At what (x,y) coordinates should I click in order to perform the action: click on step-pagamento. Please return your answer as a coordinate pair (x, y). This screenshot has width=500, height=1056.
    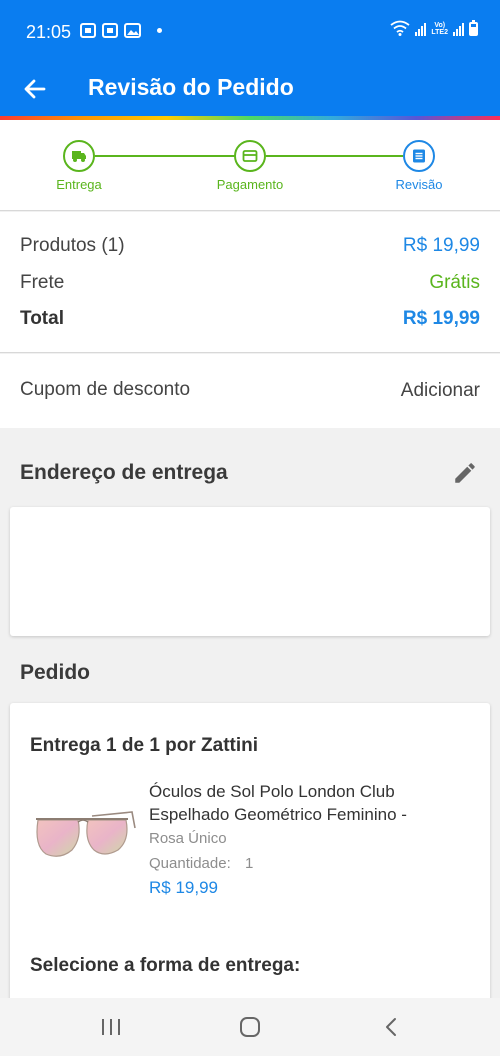
    Looking at the image, I should click on (250, 156).